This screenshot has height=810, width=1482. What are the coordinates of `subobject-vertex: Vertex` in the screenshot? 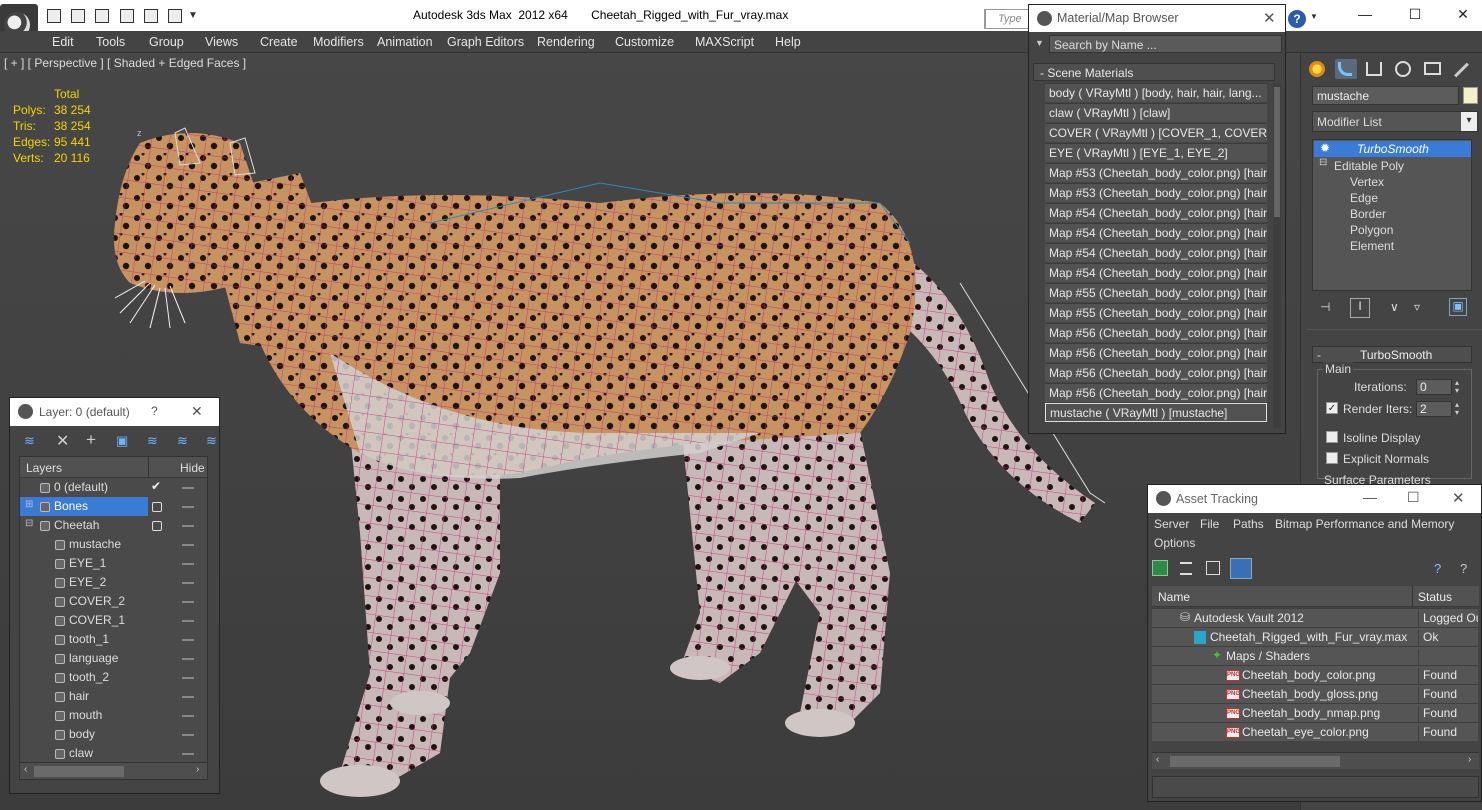 It's located at (1367, 182).